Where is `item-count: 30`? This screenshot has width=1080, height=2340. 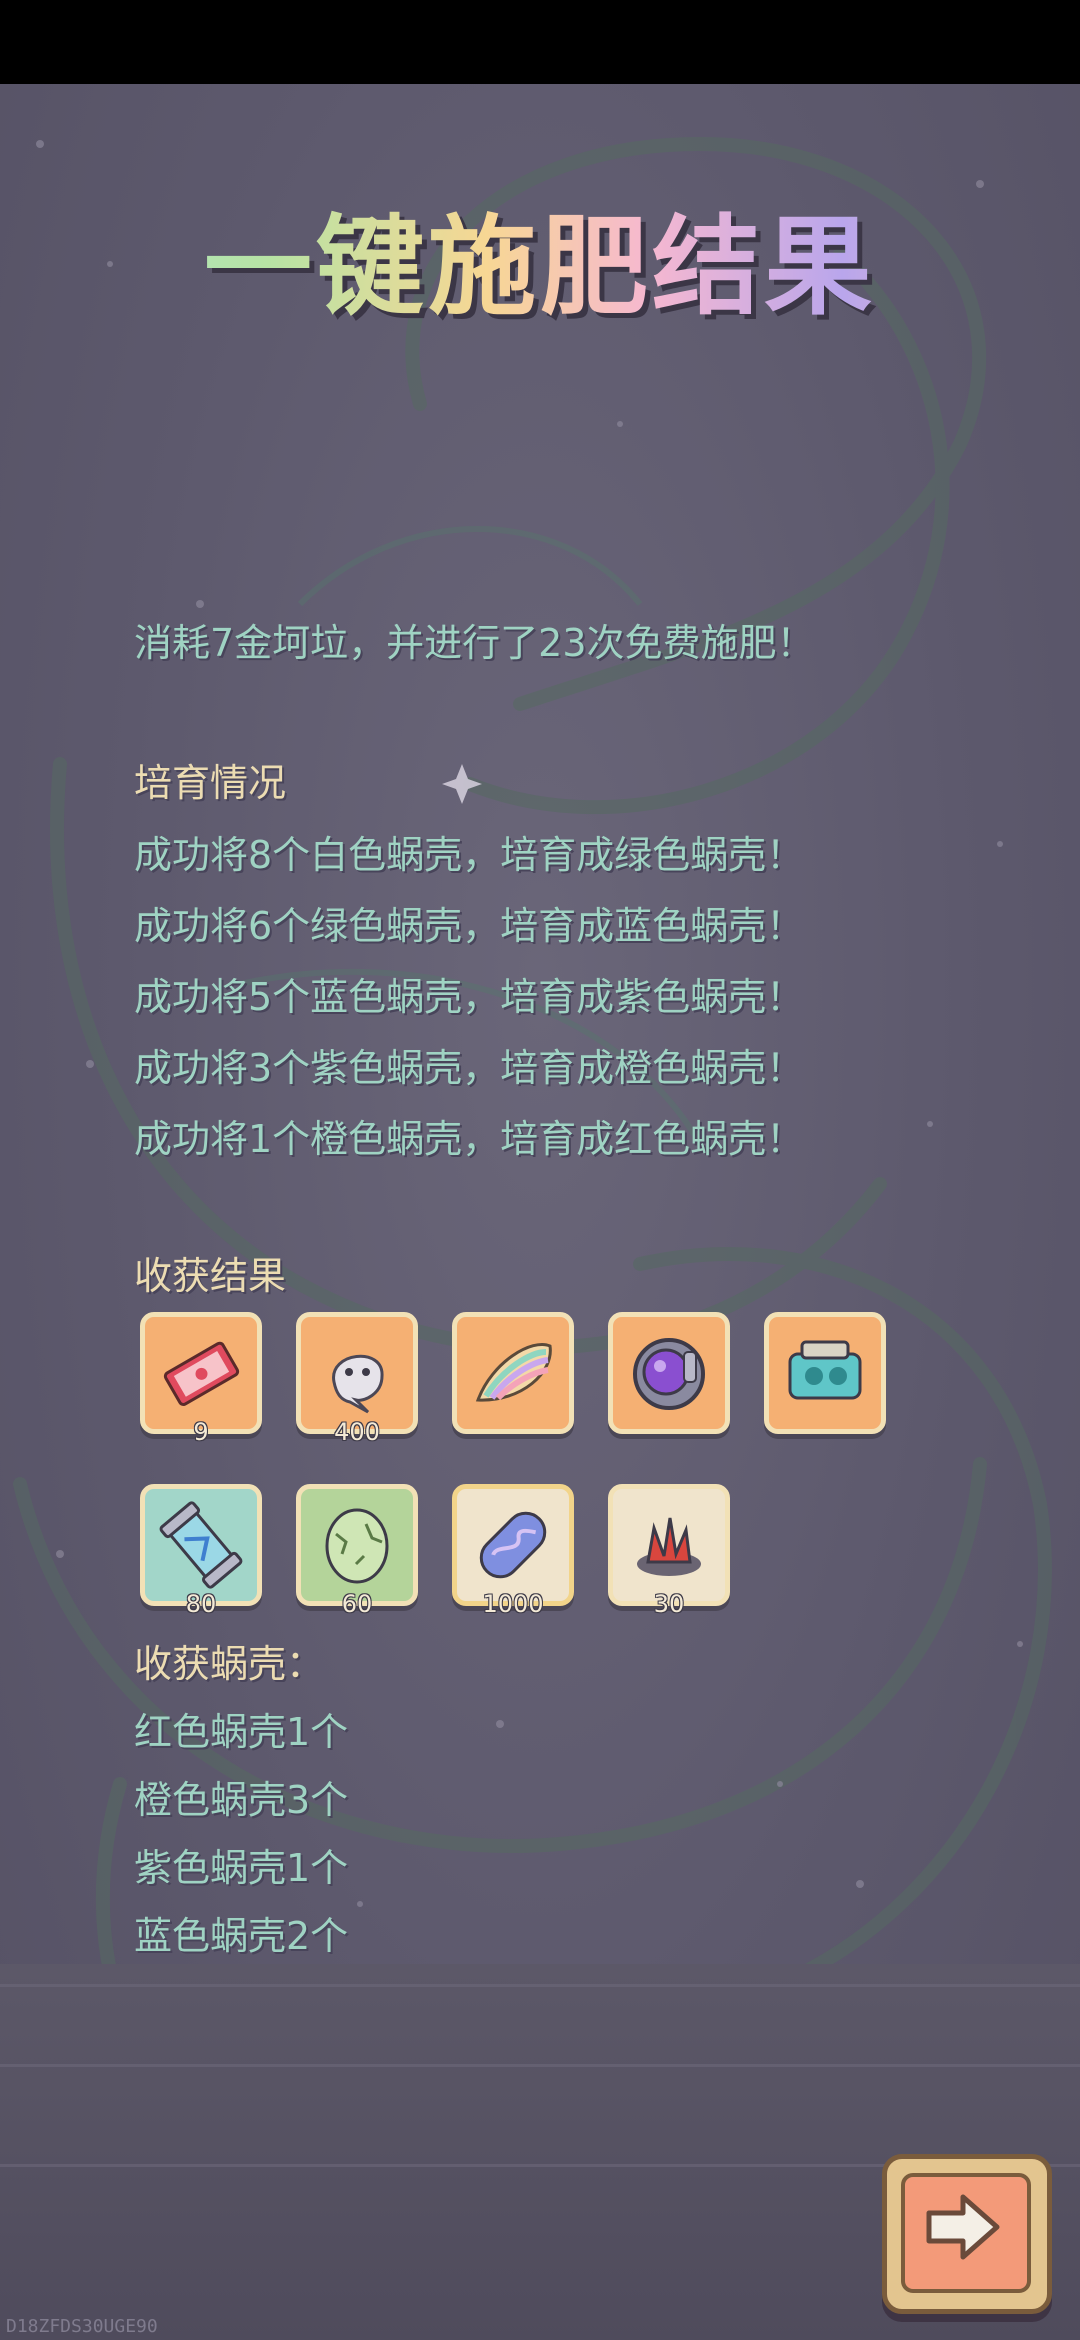
item-count: 30 is located at coordinates (669, 1604).